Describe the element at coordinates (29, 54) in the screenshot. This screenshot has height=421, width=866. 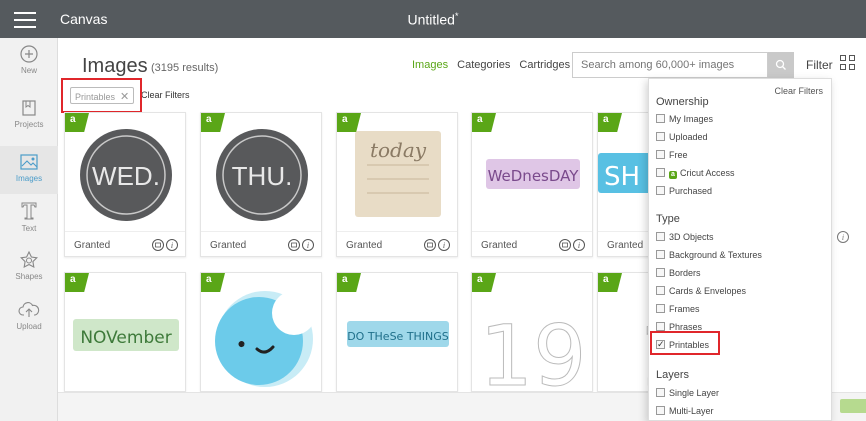
I see `plus-circle-icon` at that location.